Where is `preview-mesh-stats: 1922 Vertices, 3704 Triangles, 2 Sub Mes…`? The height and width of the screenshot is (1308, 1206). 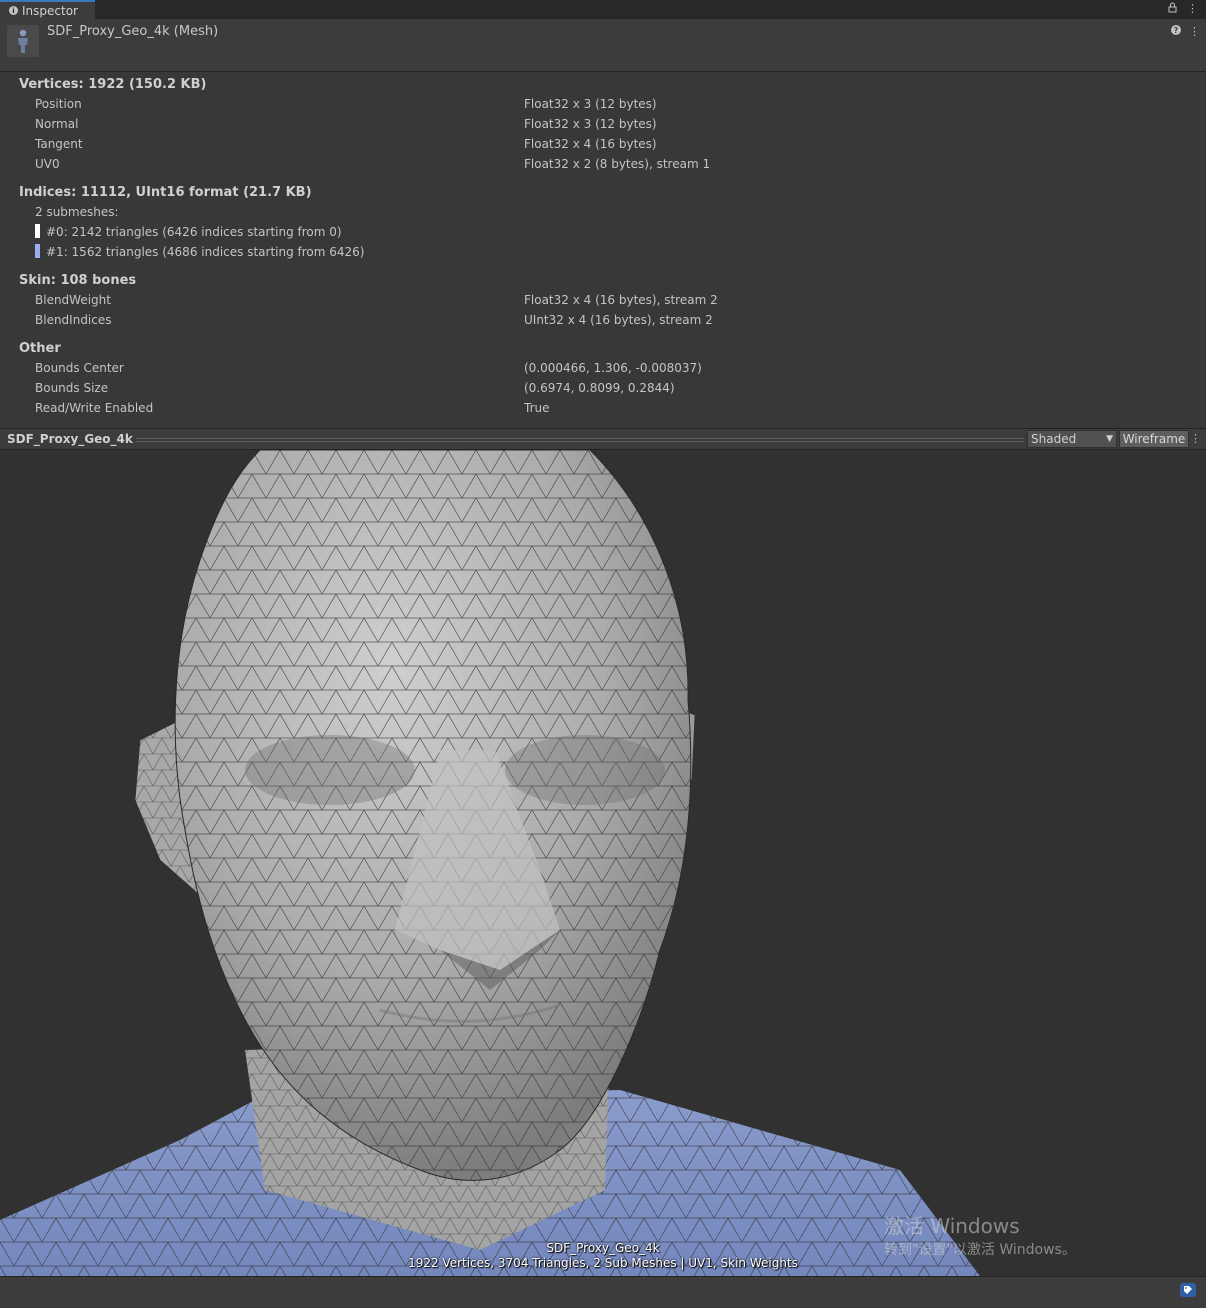 preview-mesh-stats: 1922 Vertices, 3704 Triangles, 2 Sub Mes… is located at coordinates (603, 1263).